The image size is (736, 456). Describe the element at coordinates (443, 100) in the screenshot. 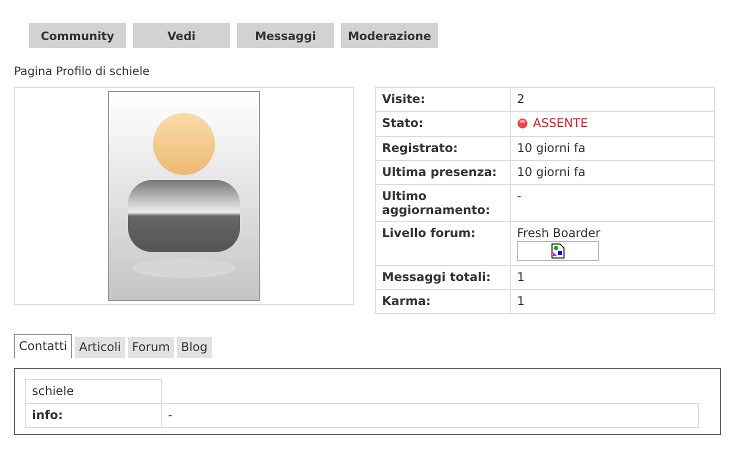

I see `stat-label: Visite:` at that location.